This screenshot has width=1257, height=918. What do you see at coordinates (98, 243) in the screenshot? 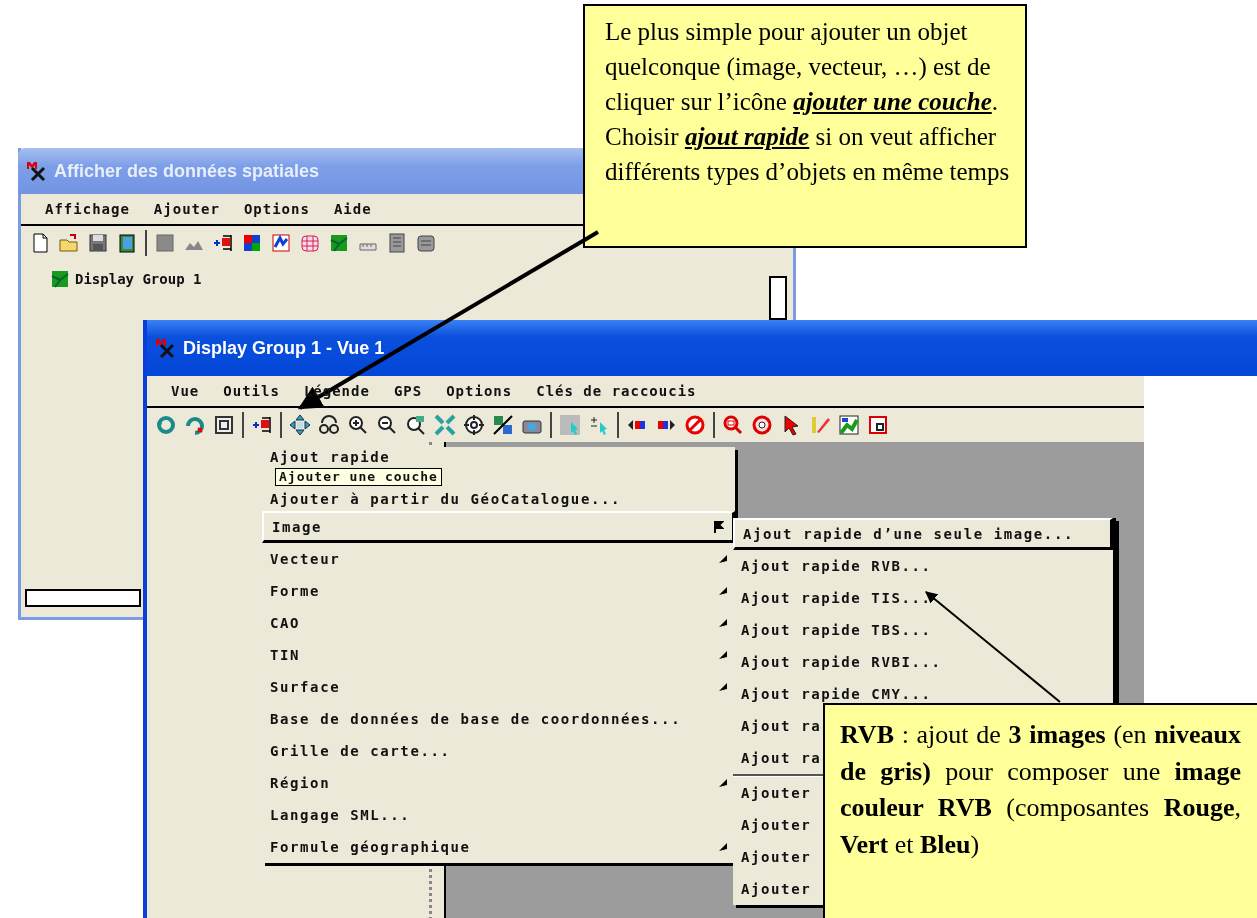
I see `save-icon` at bounding box center [98, 243].